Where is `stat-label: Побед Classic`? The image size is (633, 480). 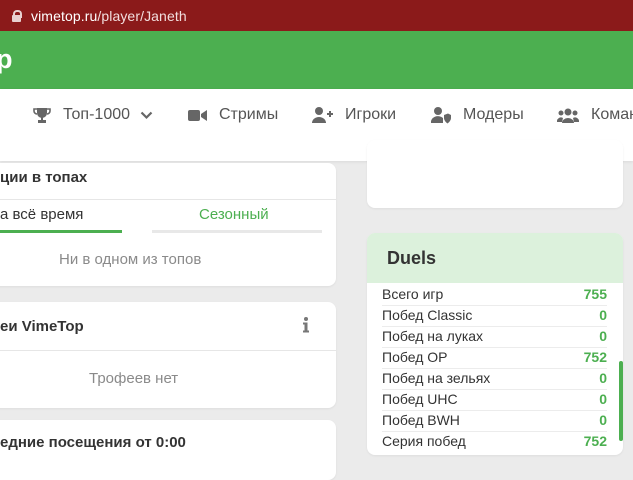 stat-label: Побед Classic is located at coordinates (427, 315).